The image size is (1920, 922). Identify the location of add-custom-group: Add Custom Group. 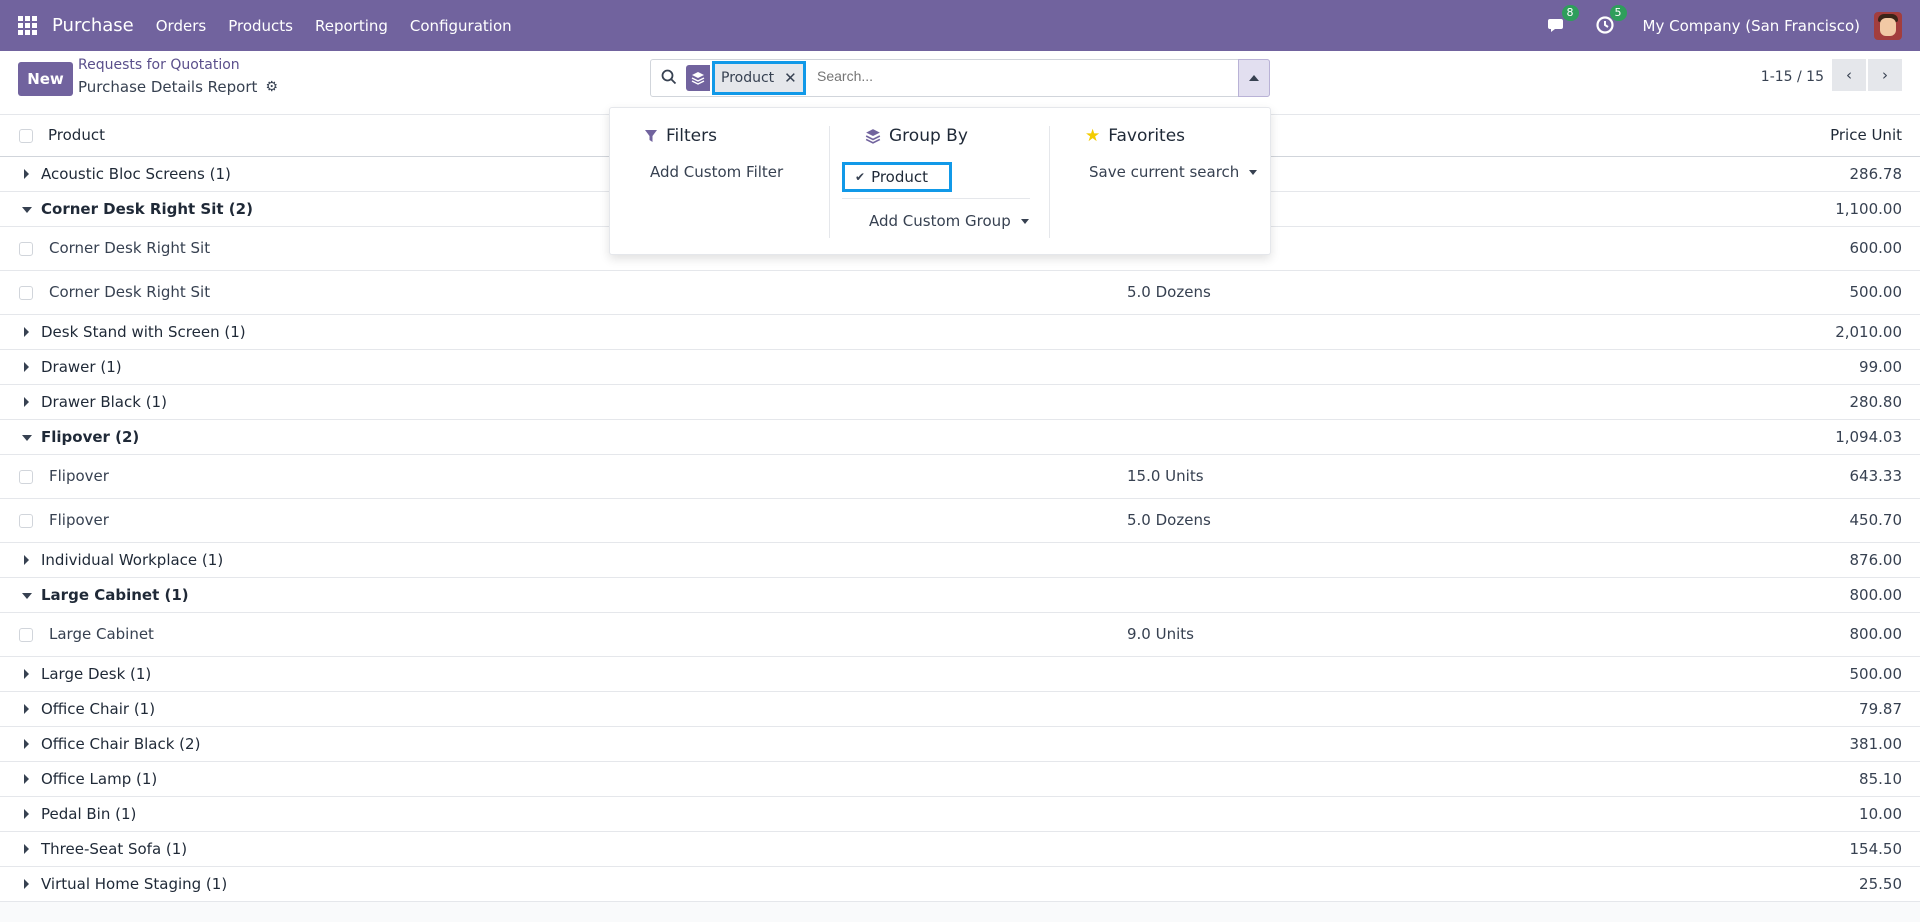
(949, 221).